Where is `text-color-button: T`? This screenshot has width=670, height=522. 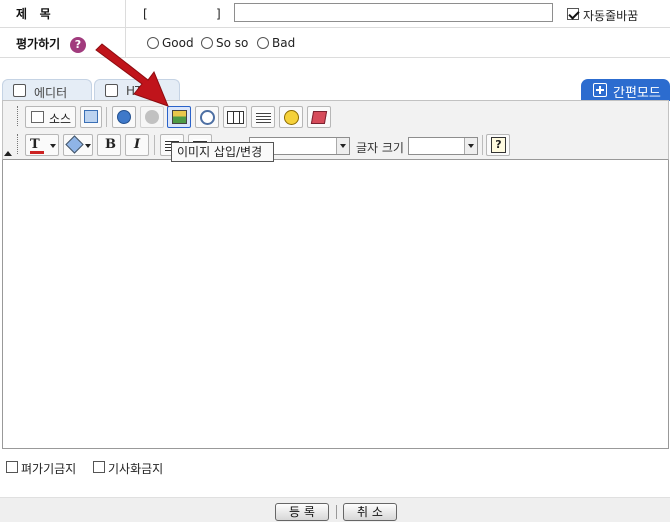
text-color-button: T is located at coordinates (42, 145).